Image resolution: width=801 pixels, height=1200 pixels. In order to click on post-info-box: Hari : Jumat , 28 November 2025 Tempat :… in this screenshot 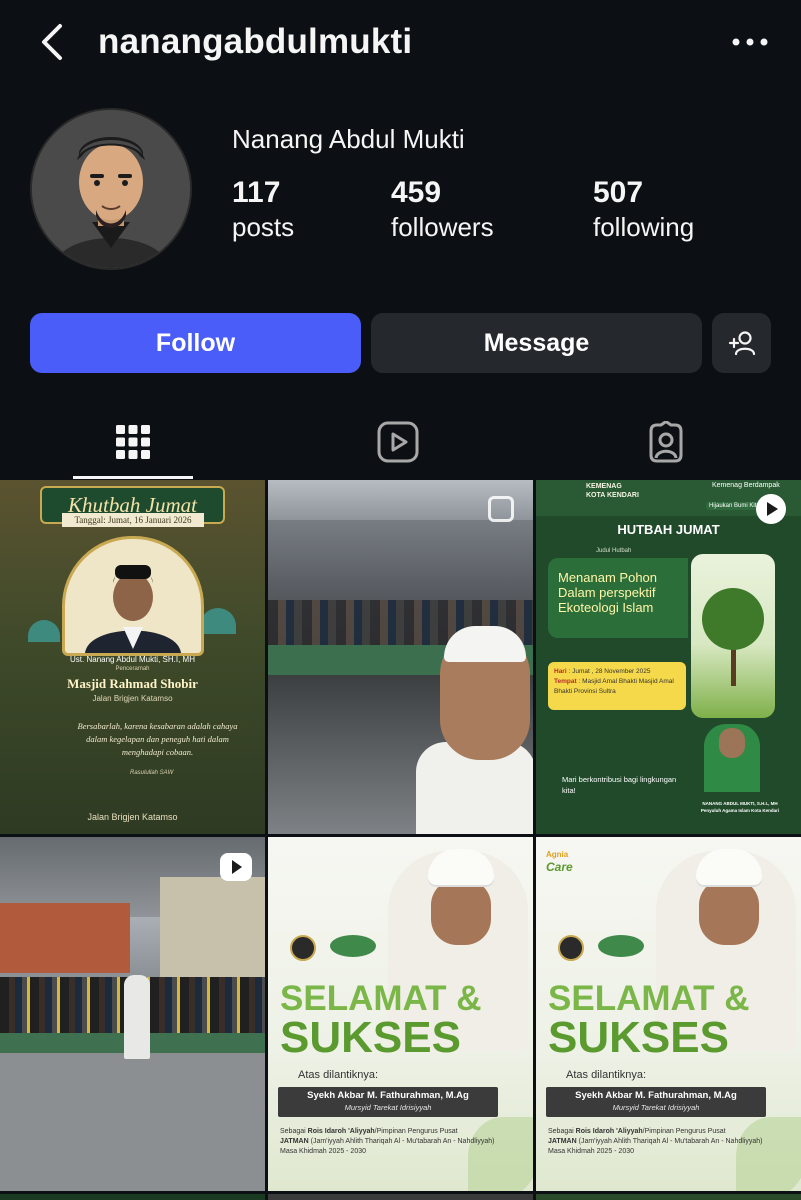, I will do `click(617, 686)`.